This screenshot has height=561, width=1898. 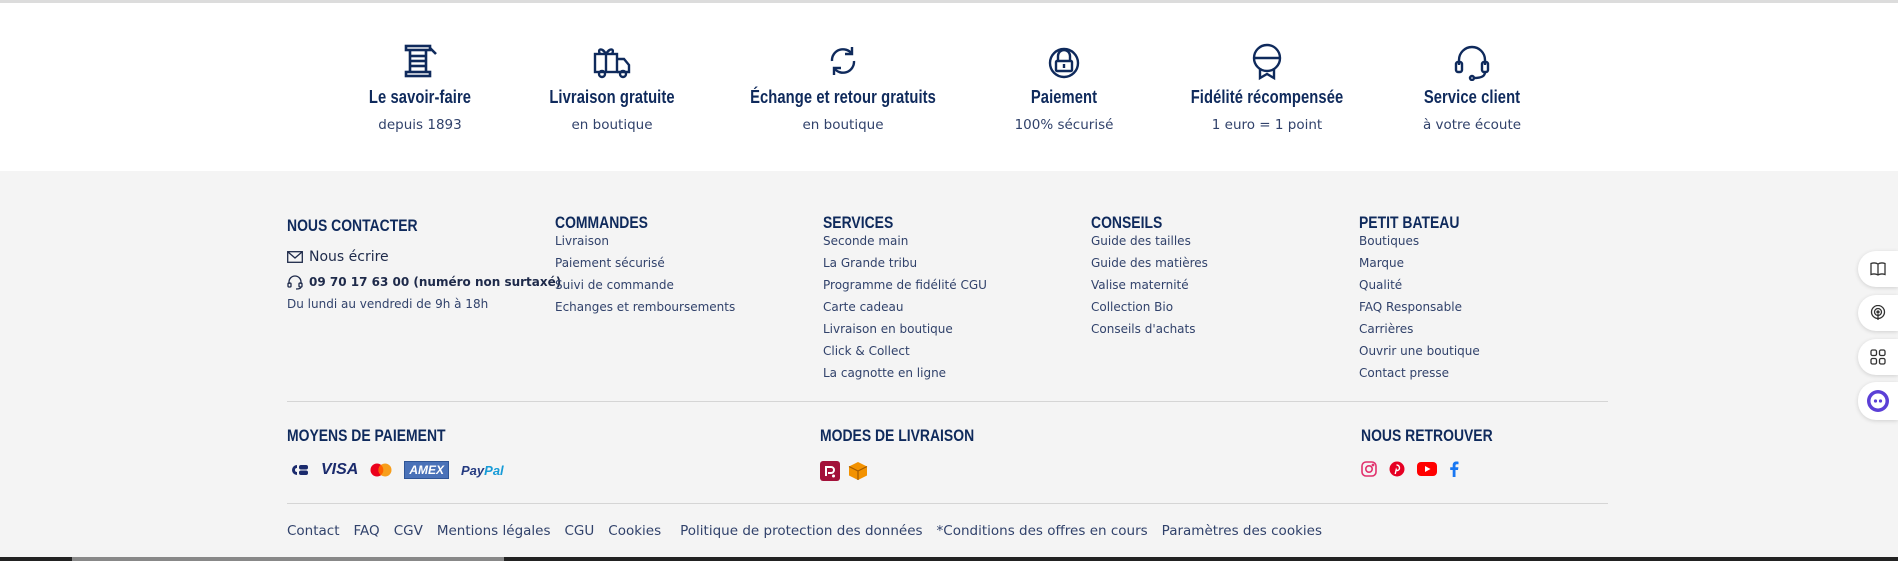 What do you see at coordinates (1472, 97) in the screenshot?
I see `reassurance-title: Service client` at bounding box center [1472, 97].